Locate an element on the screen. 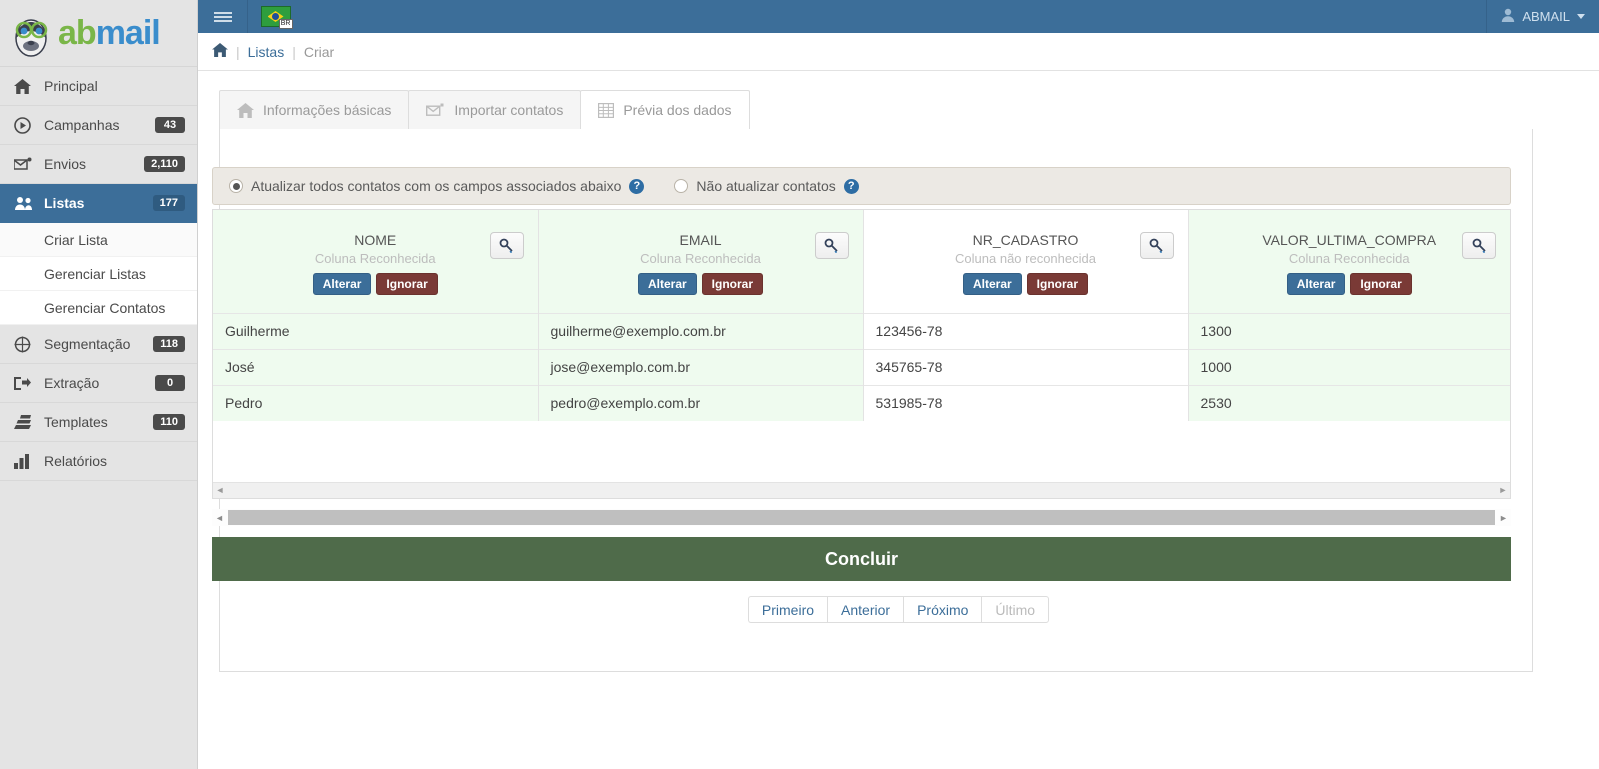 The image size is (1599, 769). sidebar-item-principal: Principal is located at coordinates (98, 86).